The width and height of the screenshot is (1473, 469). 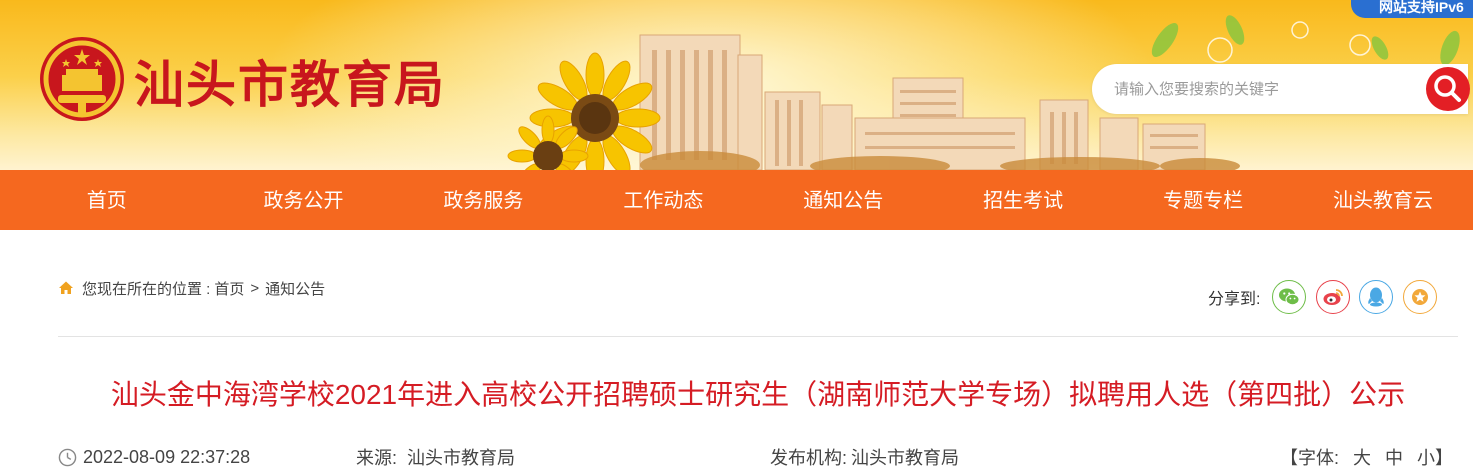 I want to click on font-size-large: 大, so click(x=1362, y=456).